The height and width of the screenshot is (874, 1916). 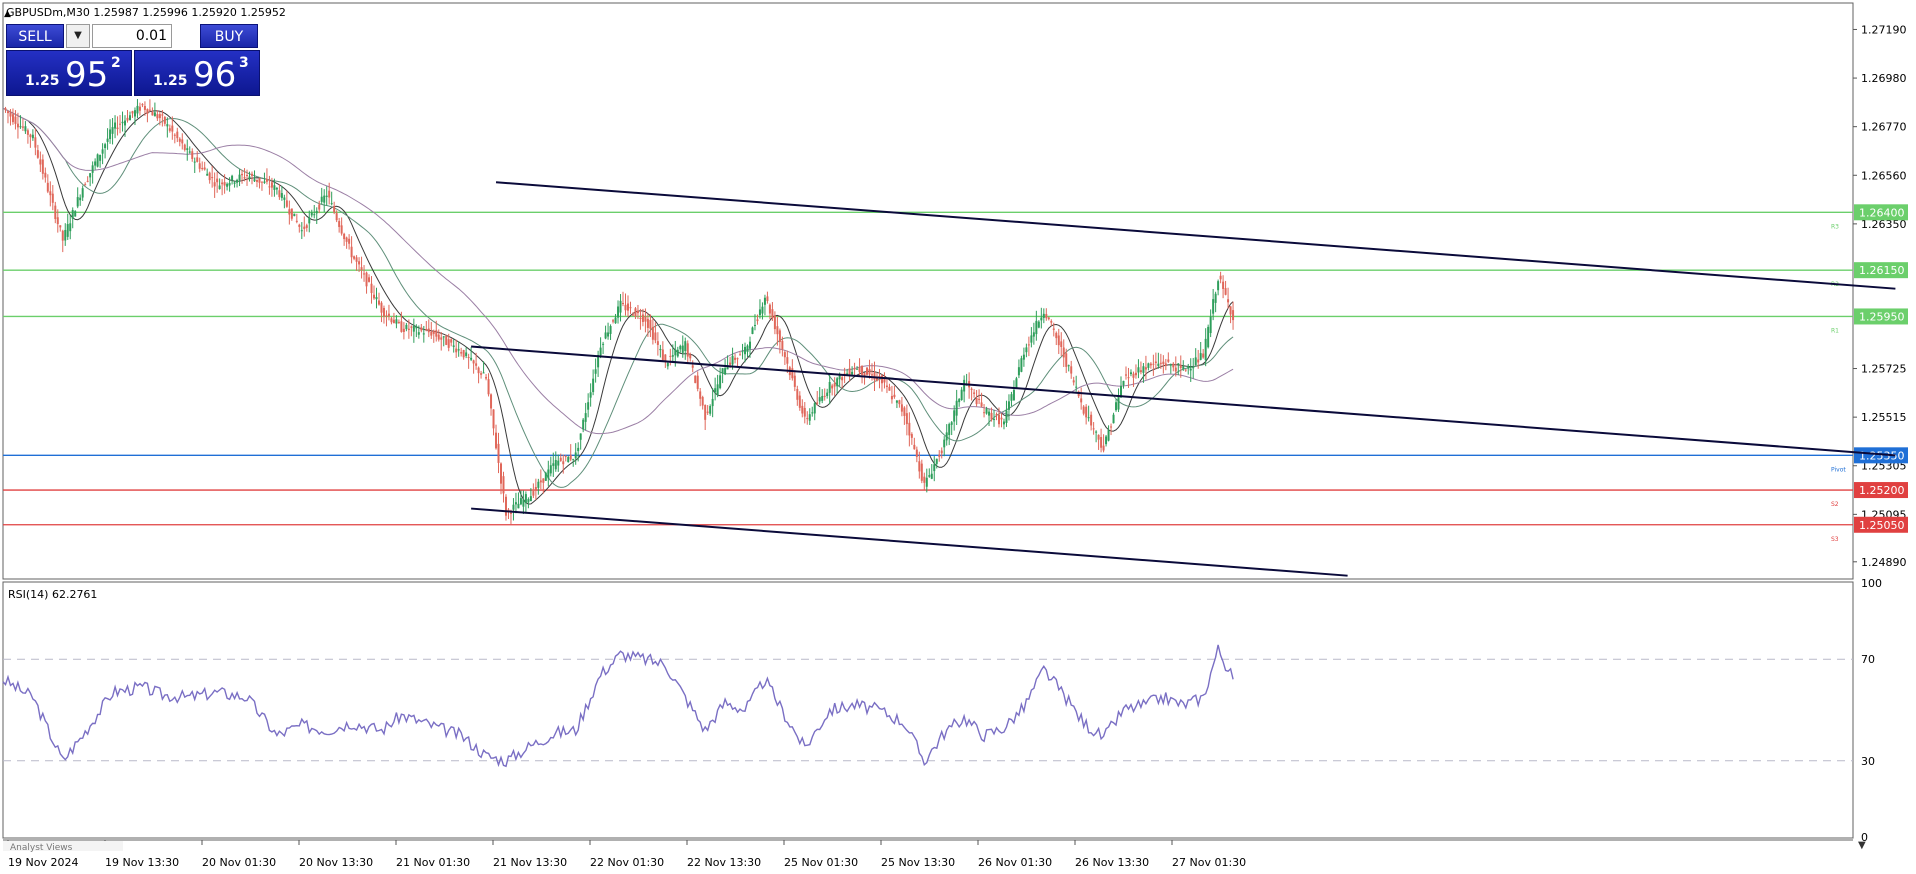 What do you see at coordinates (78, 36) in the screenshot?
I see `lot-decrease-icon: ▼` at bounding box center [78, 36].